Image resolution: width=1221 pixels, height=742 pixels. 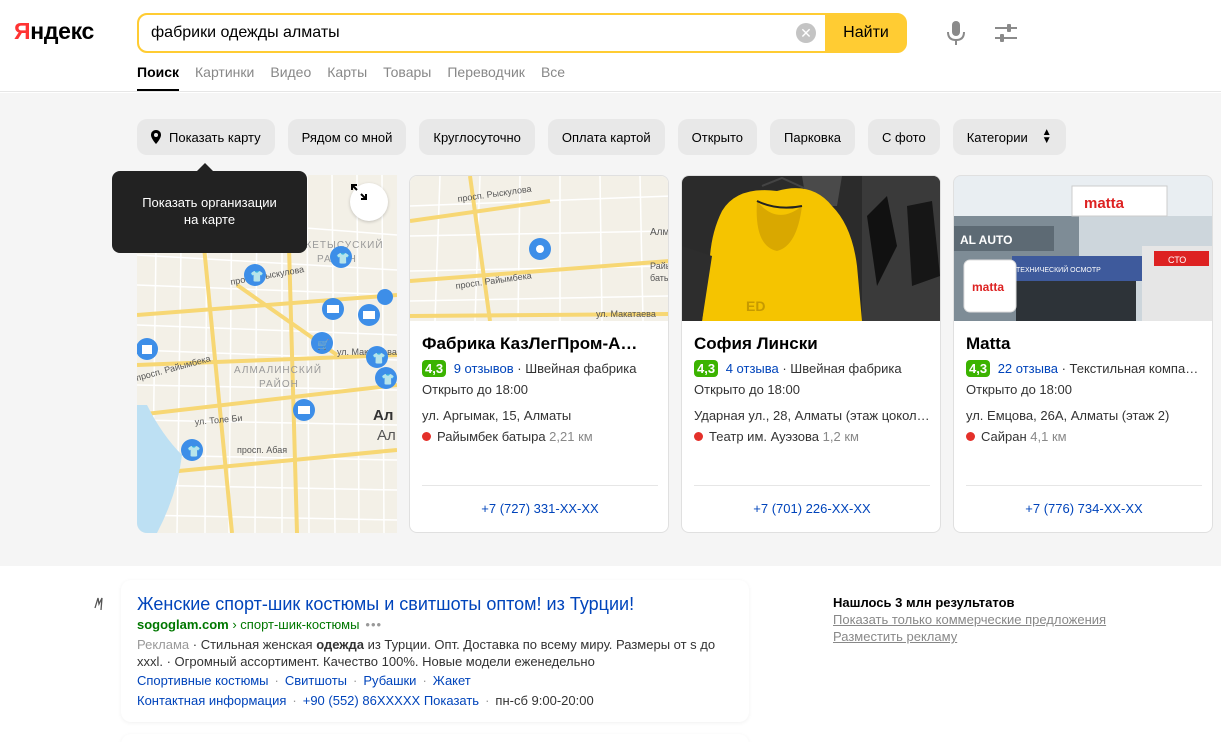 I want to click on org-title: Matta, so click(x=1084, y=344).